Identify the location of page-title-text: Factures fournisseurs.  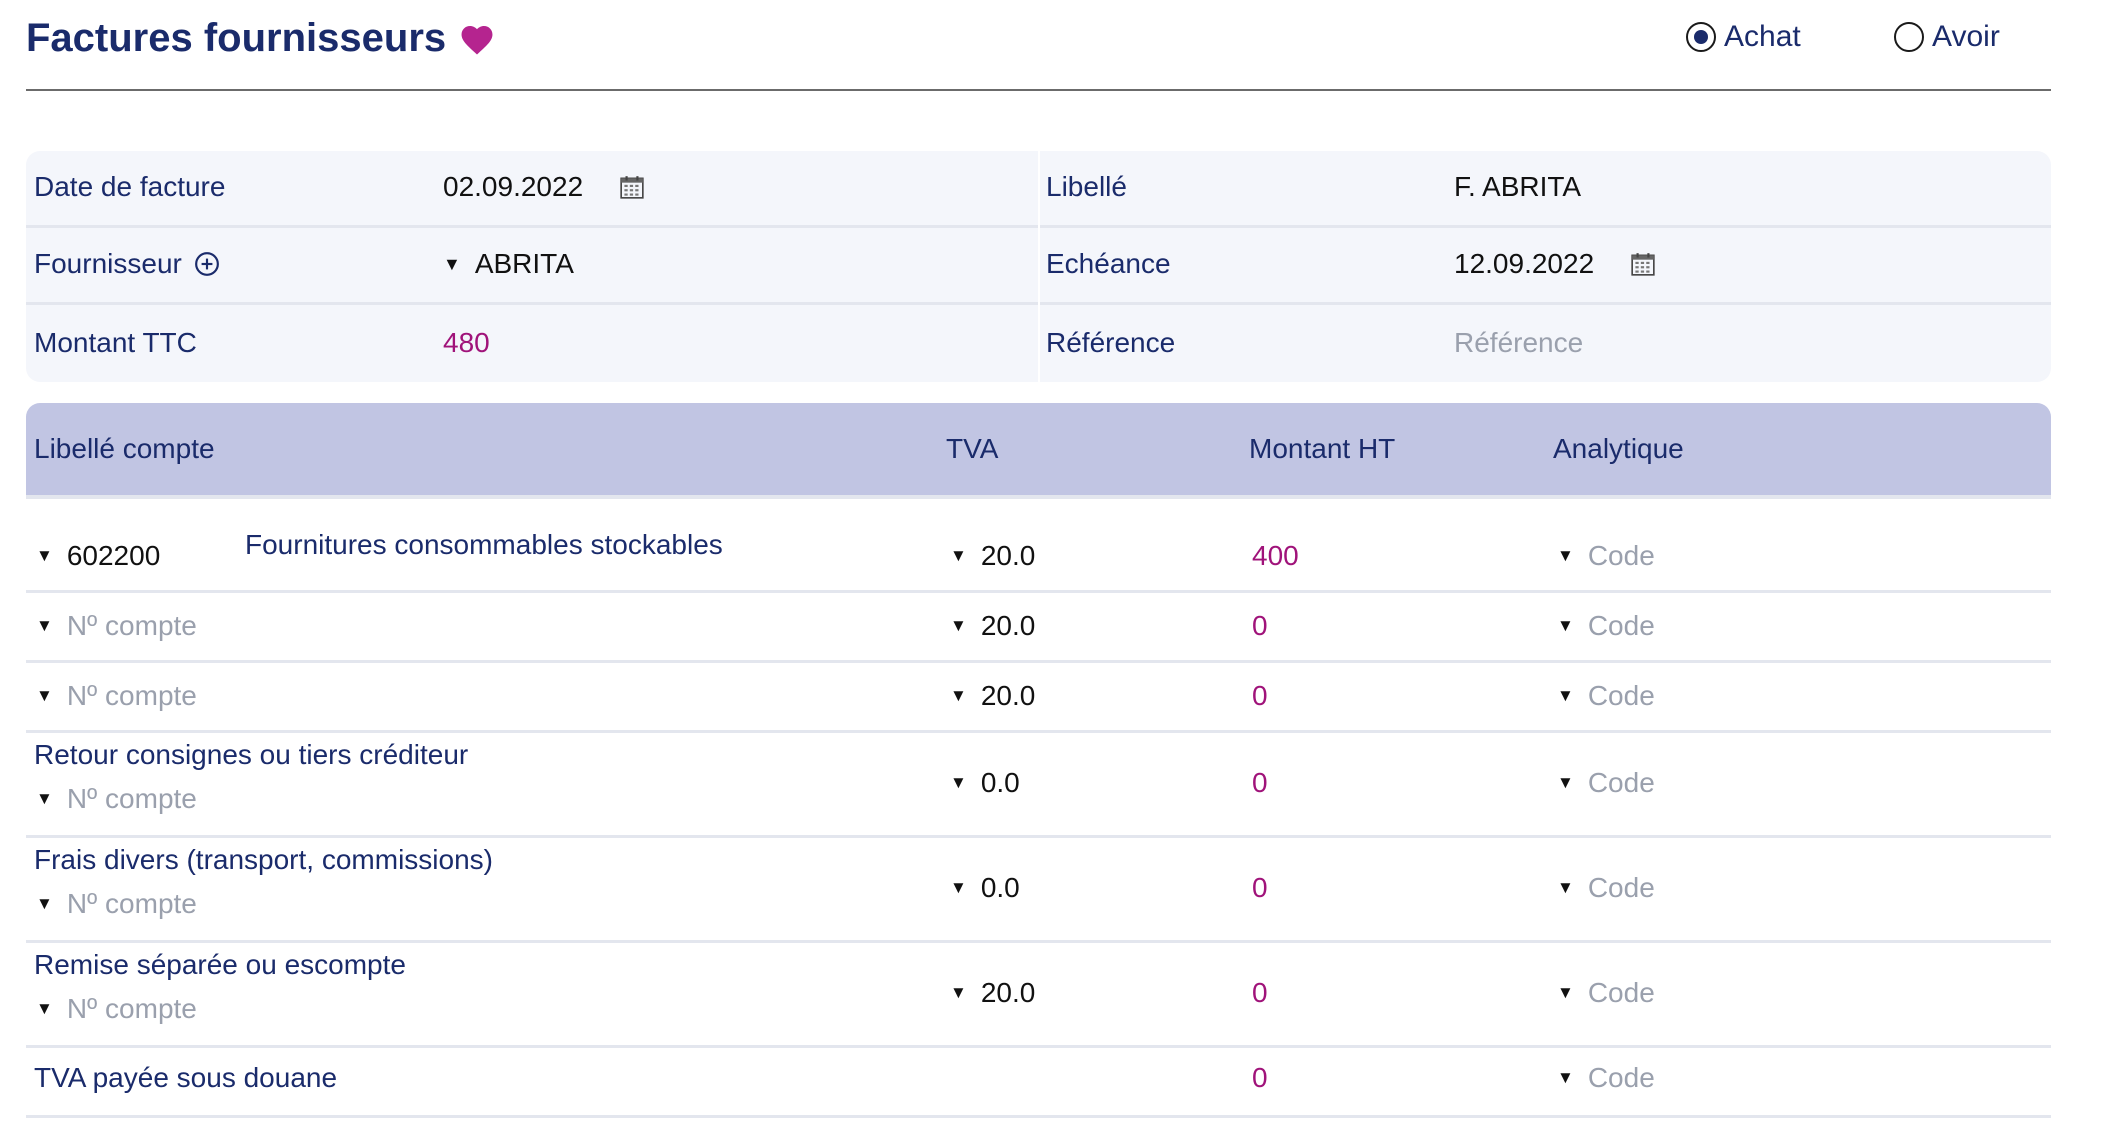
(236, 38).